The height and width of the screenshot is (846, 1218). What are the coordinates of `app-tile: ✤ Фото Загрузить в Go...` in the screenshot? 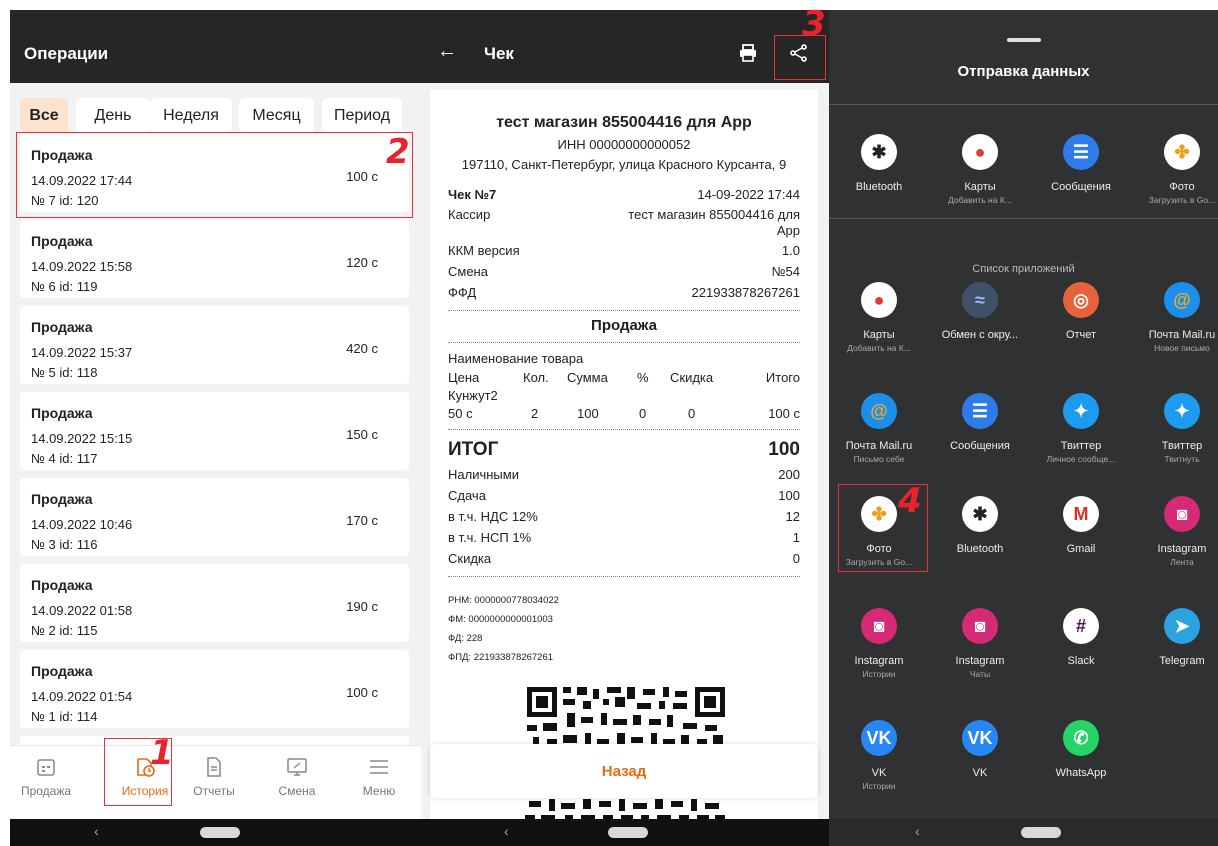 It's located at (1175, 169).